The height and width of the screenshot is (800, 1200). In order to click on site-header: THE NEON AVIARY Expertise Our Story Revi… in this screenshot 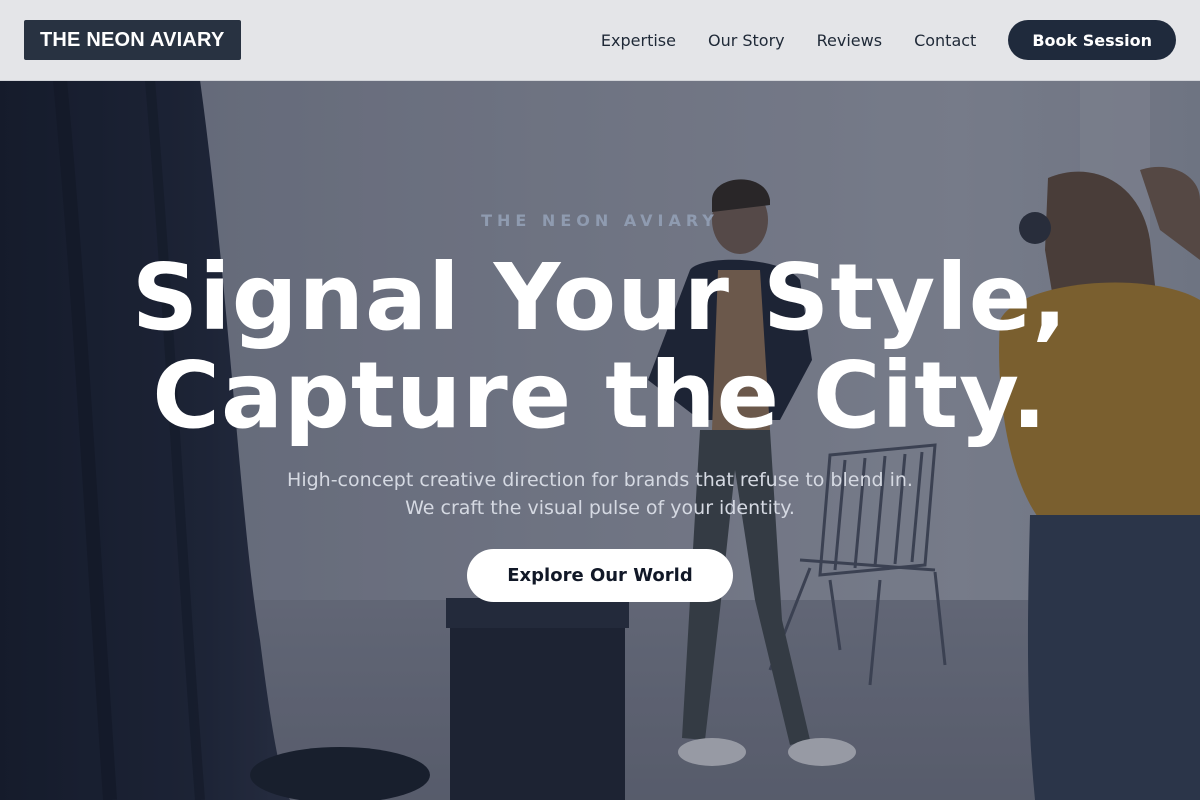, I will do `click(600, 40)`.